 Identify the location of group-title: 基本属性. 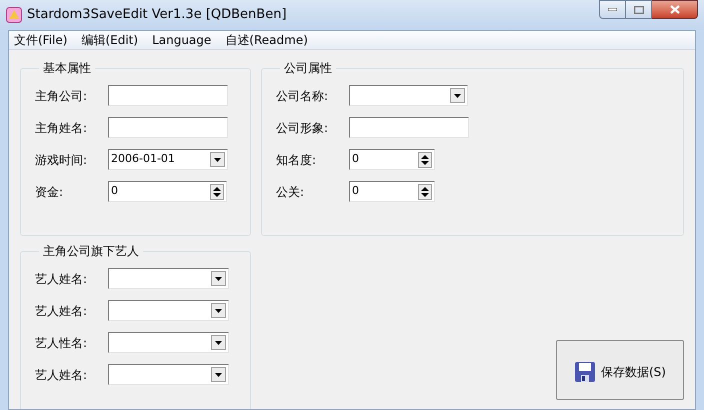
(67, 68).